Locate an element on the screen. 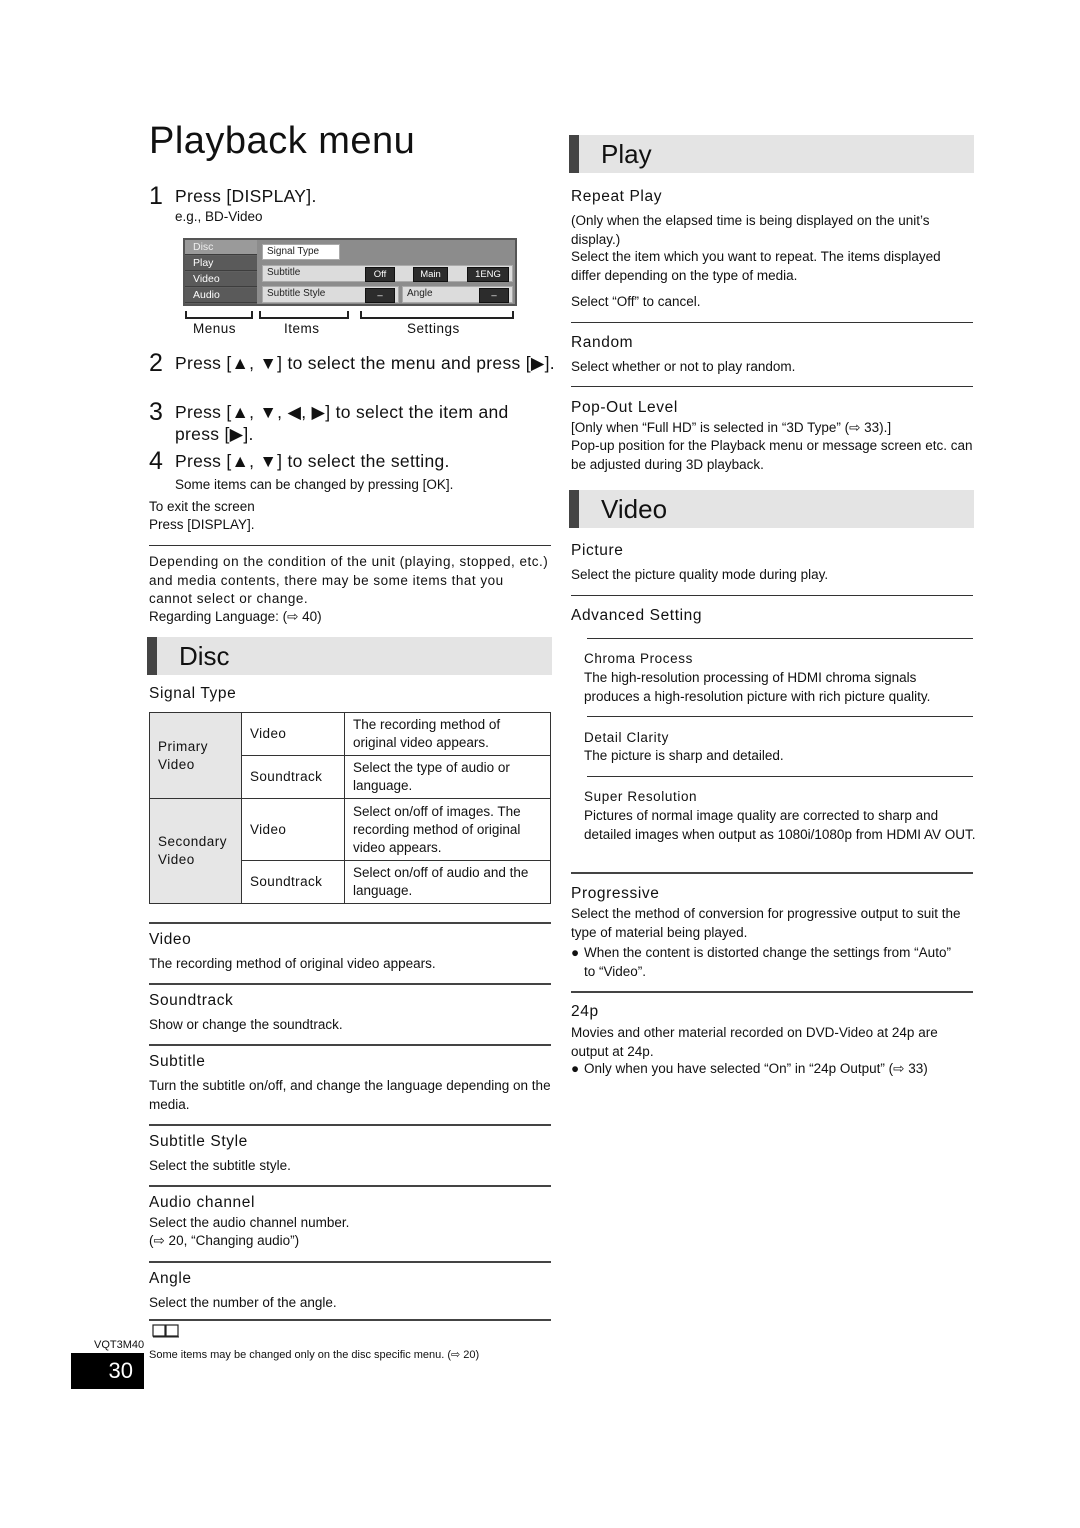  osd-value-angle: – is located at coordinates (494, 295).